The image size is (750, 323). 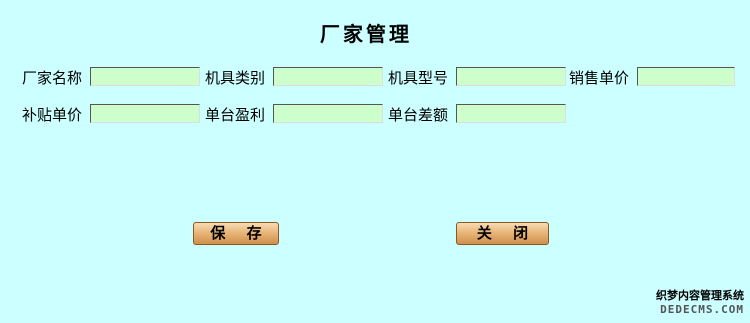 I want to click on sale-price-input, so click(x=686, y=76).